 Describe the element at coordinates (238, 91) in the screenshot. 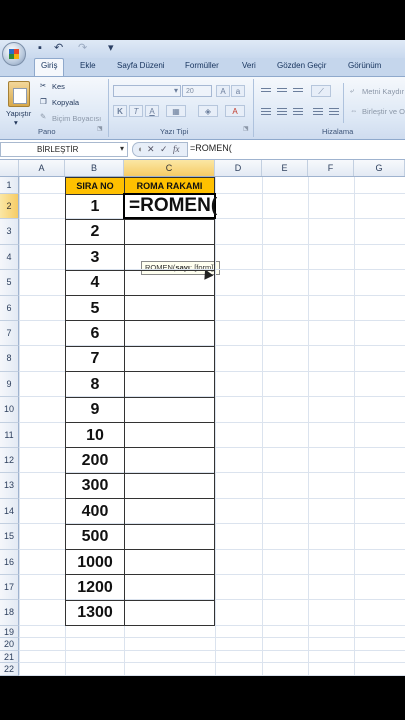

I see `shrink-font-icon: a` at that location.